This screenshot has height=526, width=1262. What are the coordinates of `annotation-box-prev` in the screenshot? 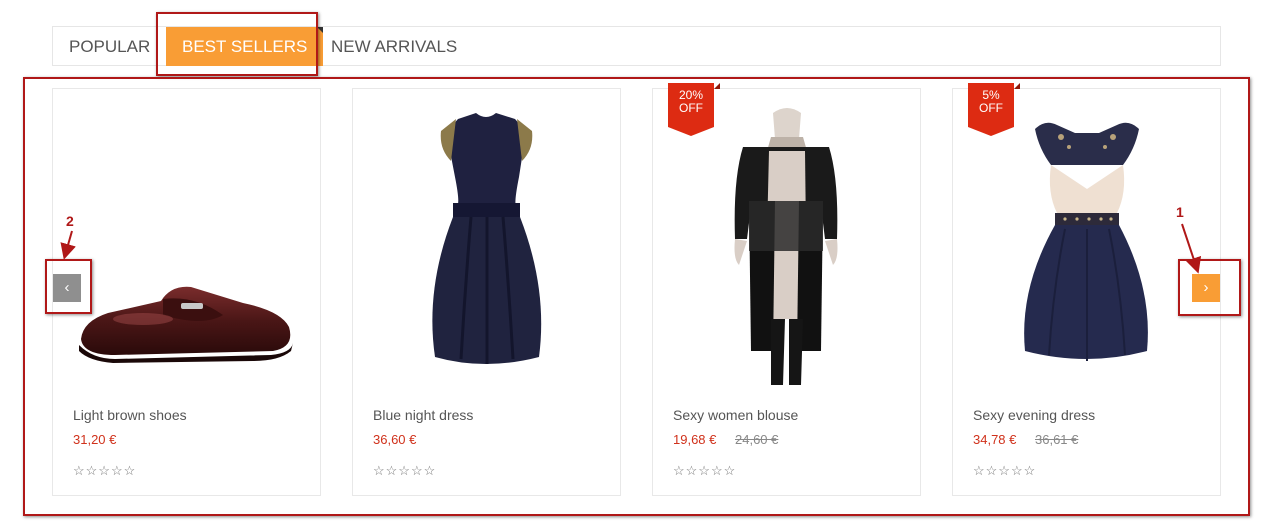 It's located at (68, 286).